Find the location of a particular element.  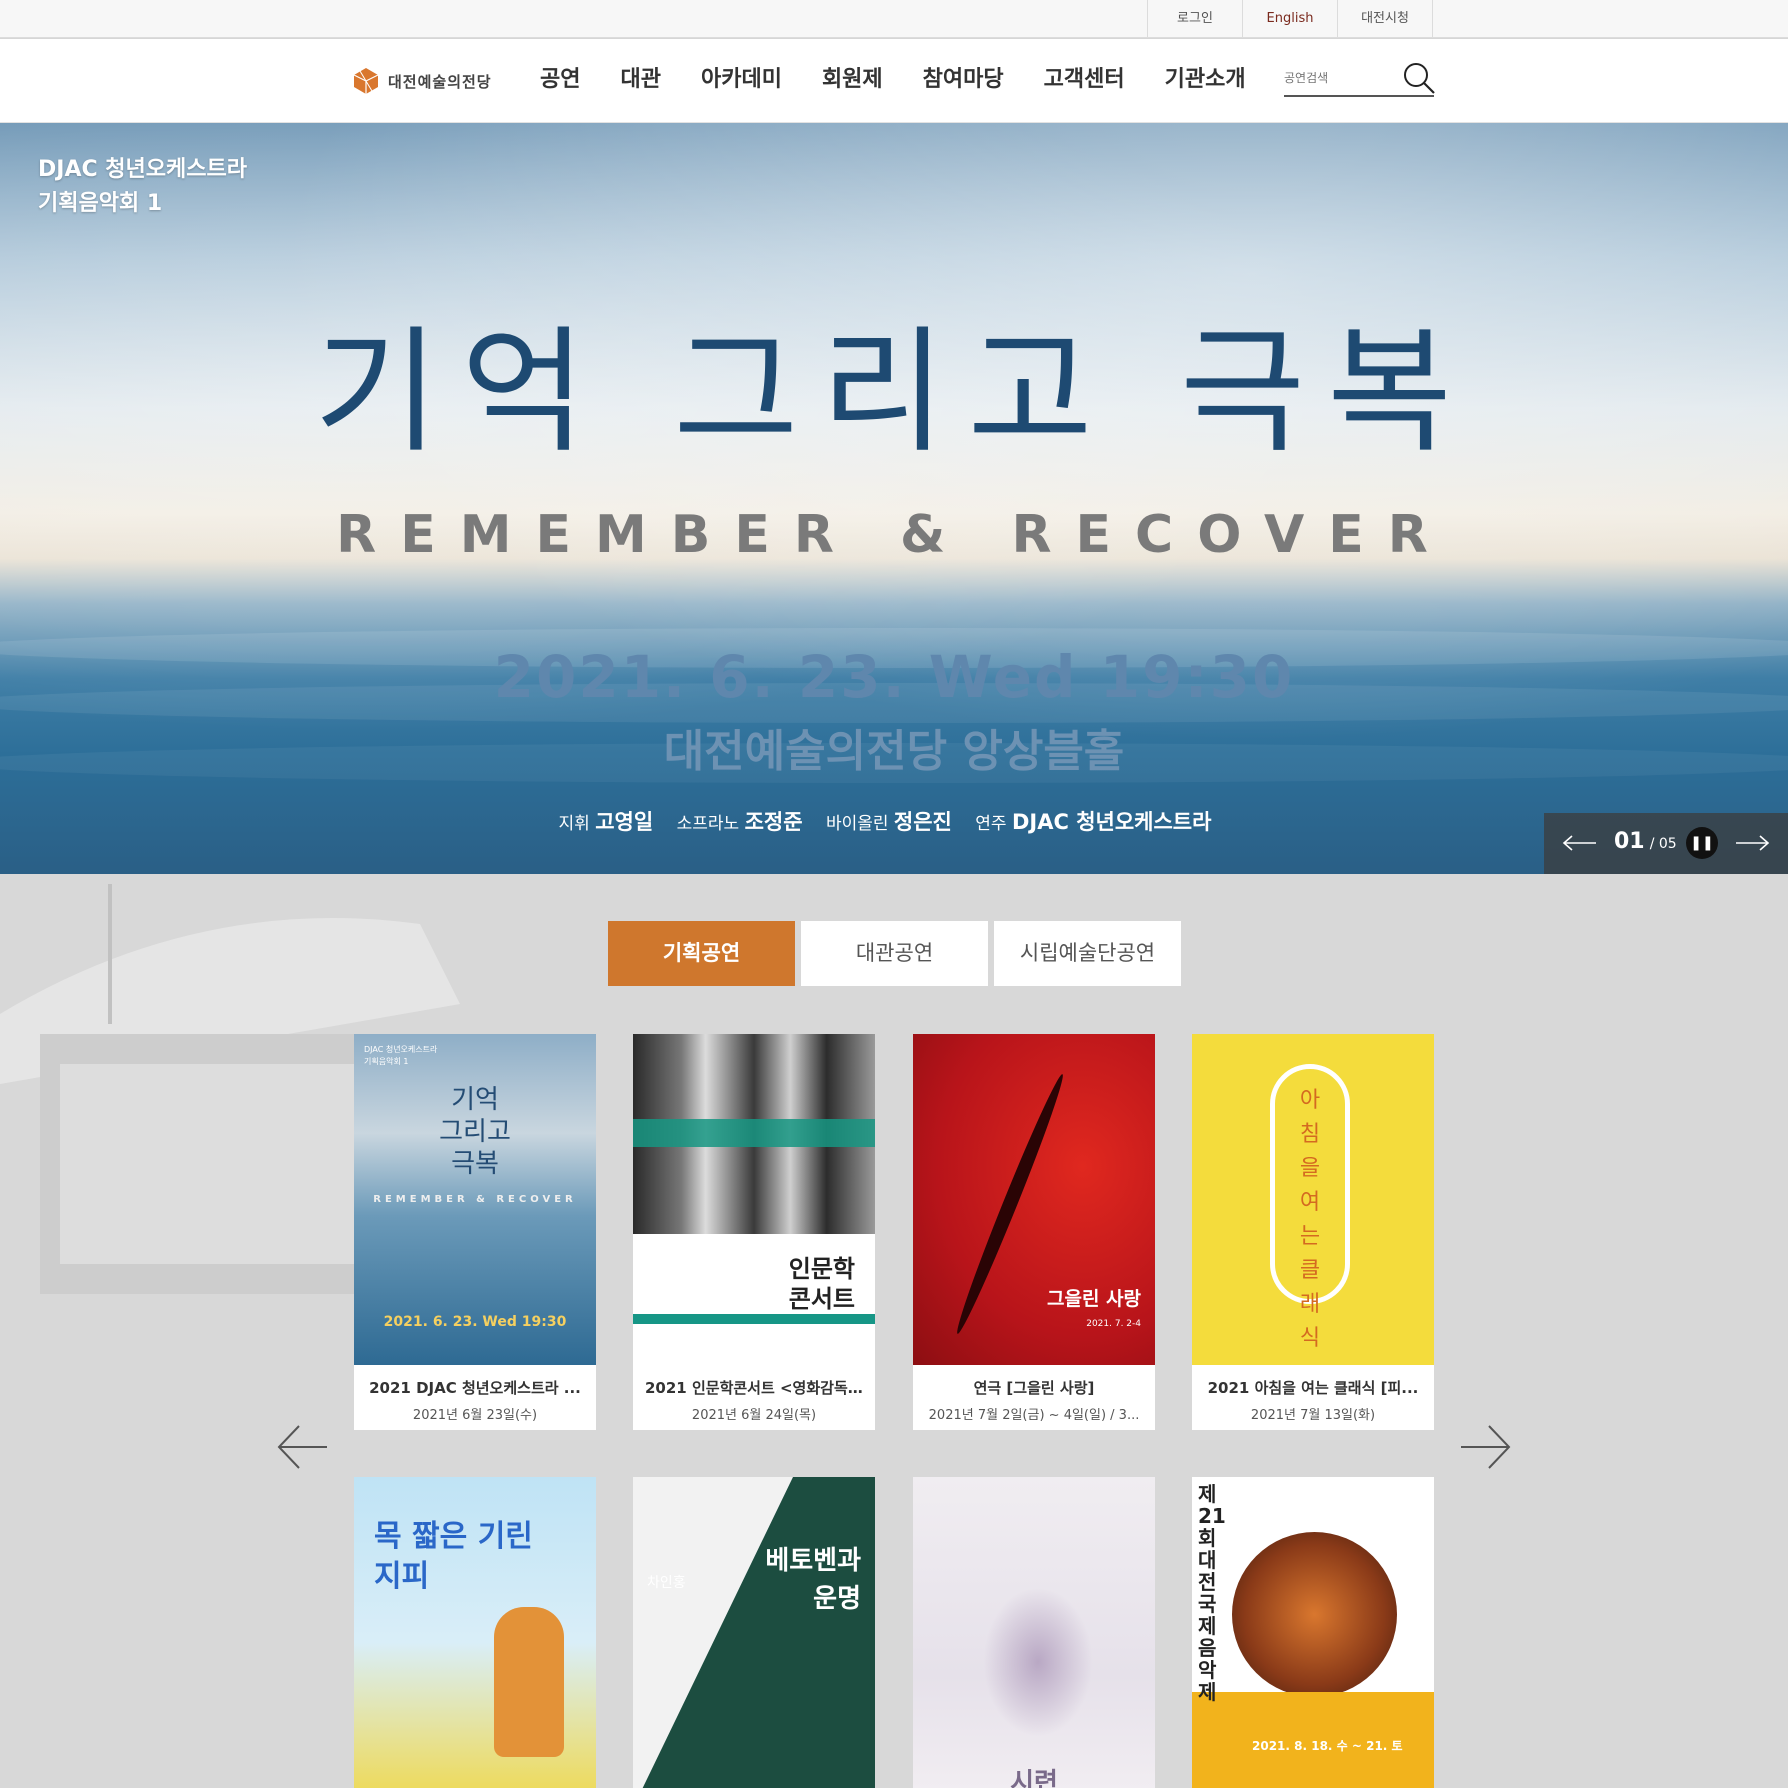

pause-button: ❚❚ is located at coordinates (1702, 843).